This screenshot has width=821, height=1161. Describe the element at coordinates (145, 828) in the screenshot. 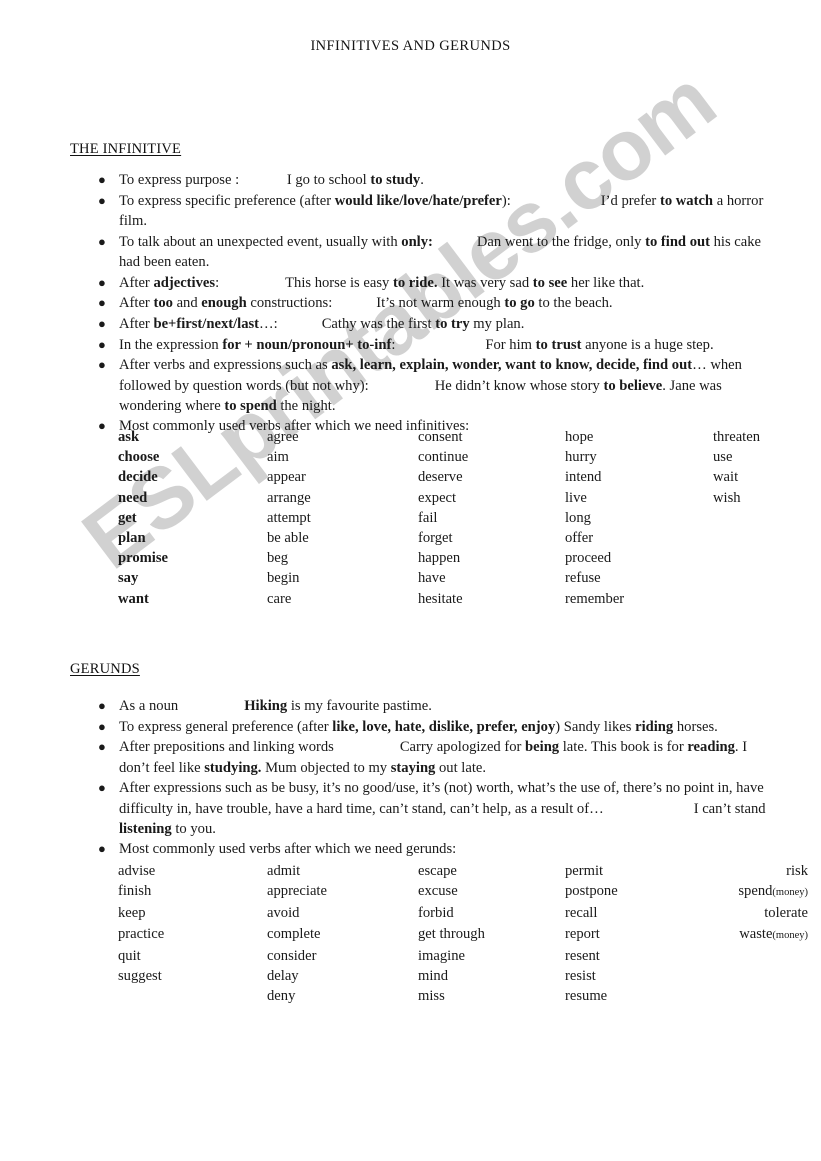

I see `emphasis-text: listening` at that location.